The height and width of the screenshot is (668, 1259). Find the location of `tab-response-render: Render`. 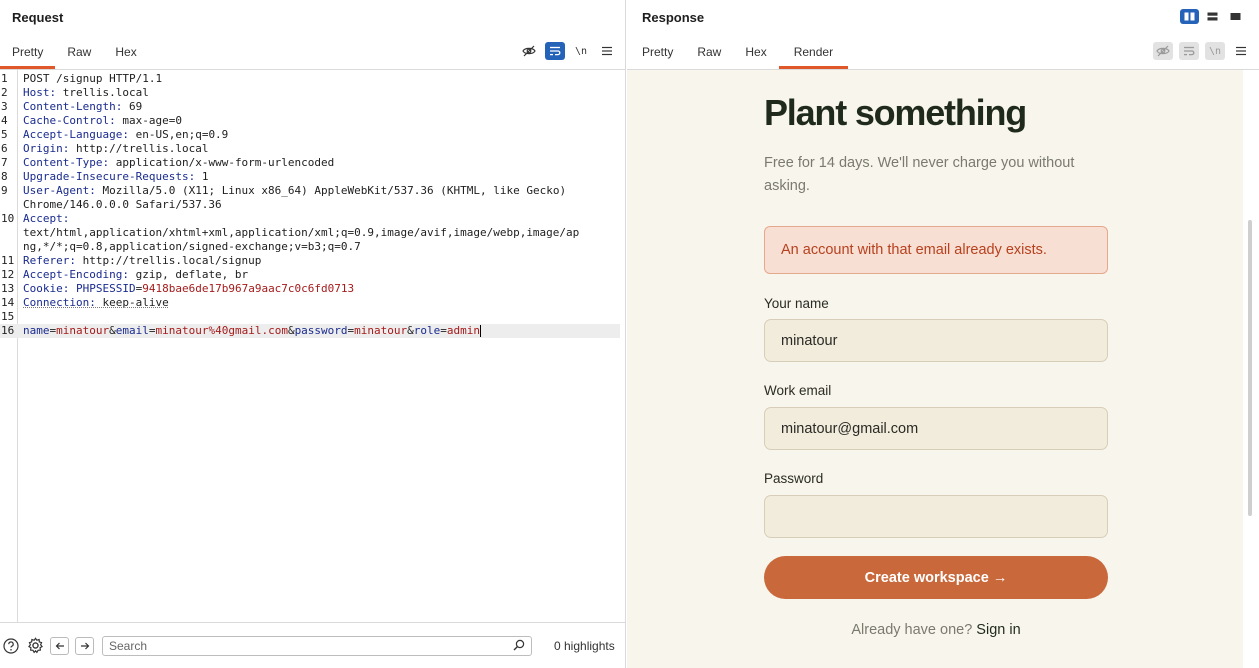

tab-response-render: Render is located at coordinates (813, 51).